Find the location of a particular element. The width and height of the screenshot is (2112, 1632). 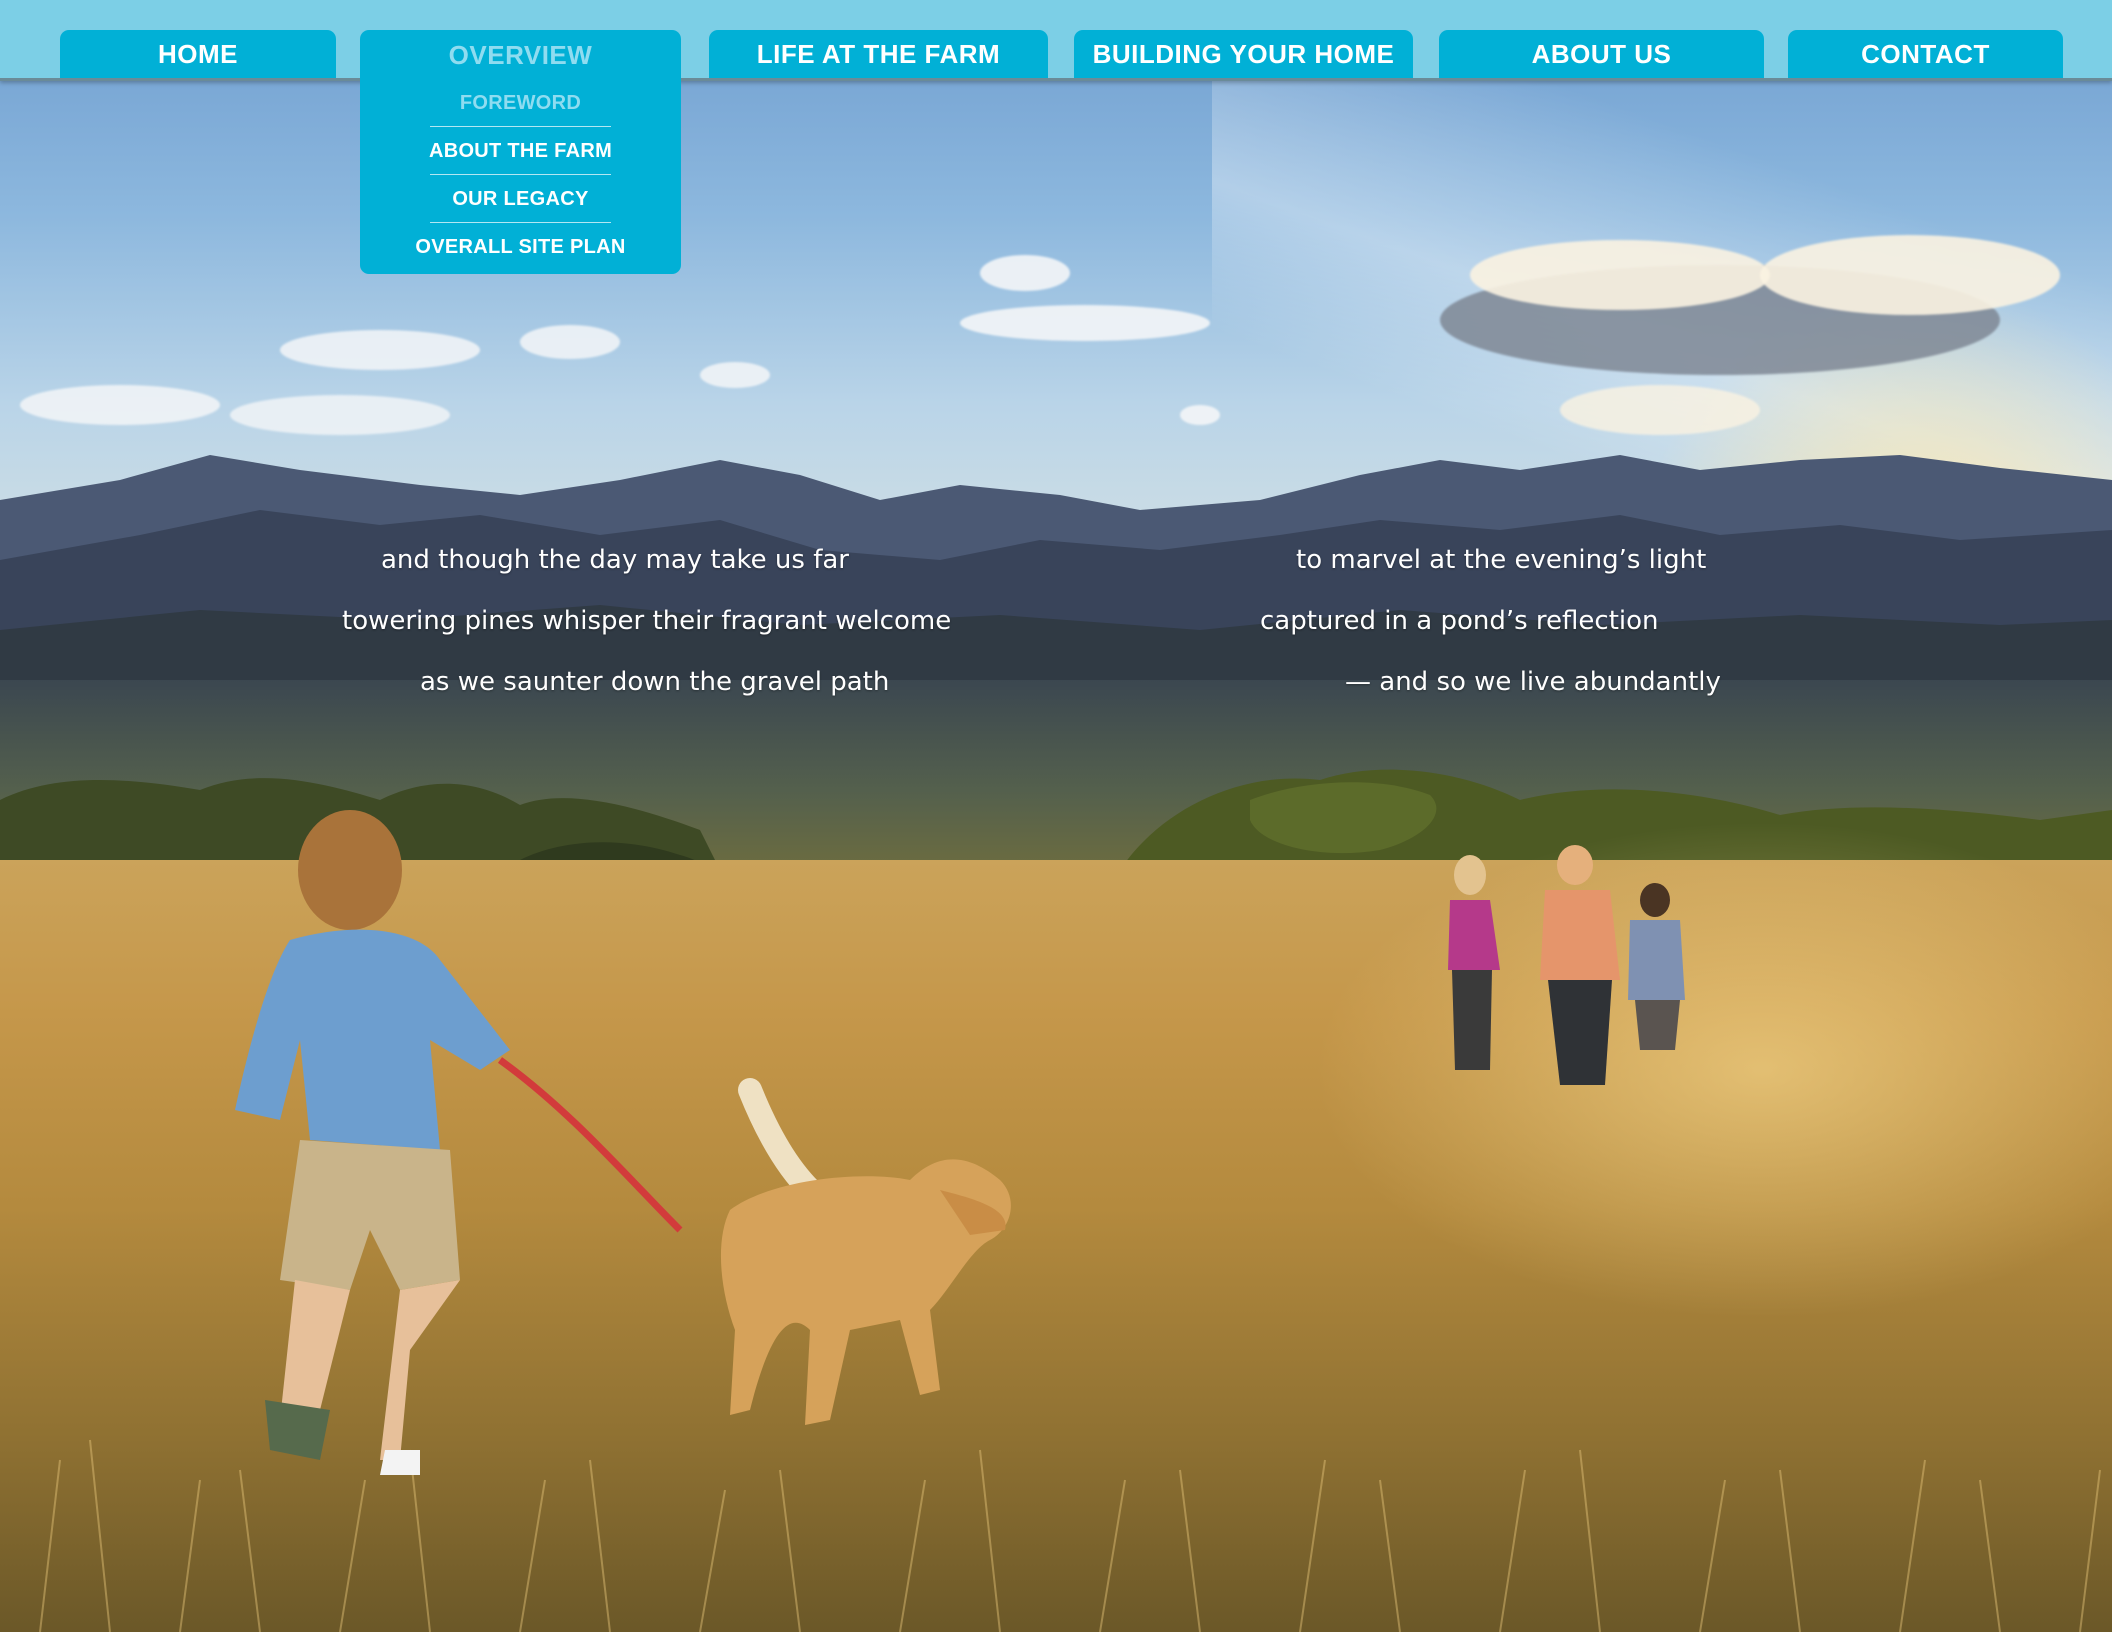

dropdown-item-about-the-farm-label: ABOUT THE FARM is located at coordinates (520, 150).